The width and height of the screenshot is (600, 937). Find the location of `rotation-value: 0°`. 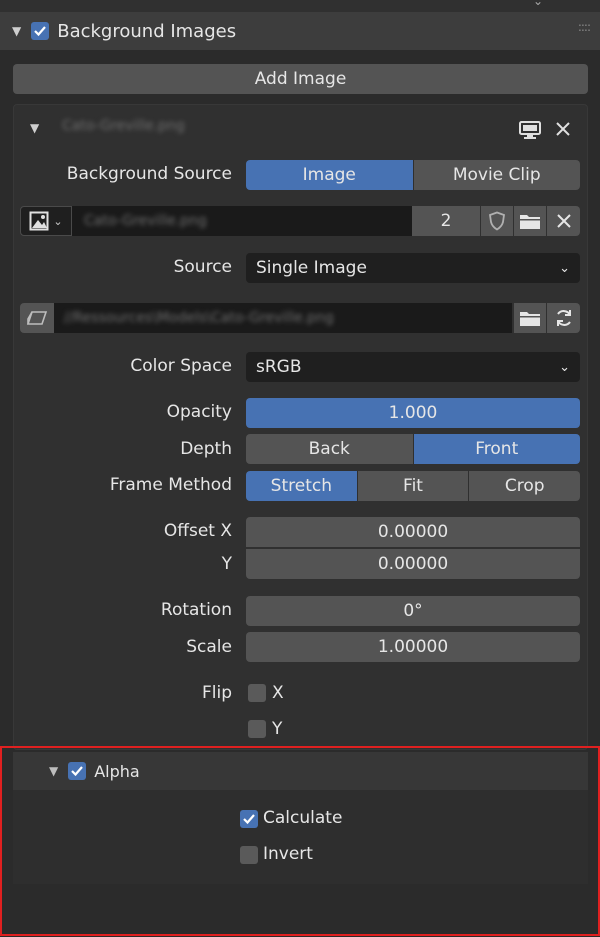

rotation-value: 0° is located at coordinates (413, 611).